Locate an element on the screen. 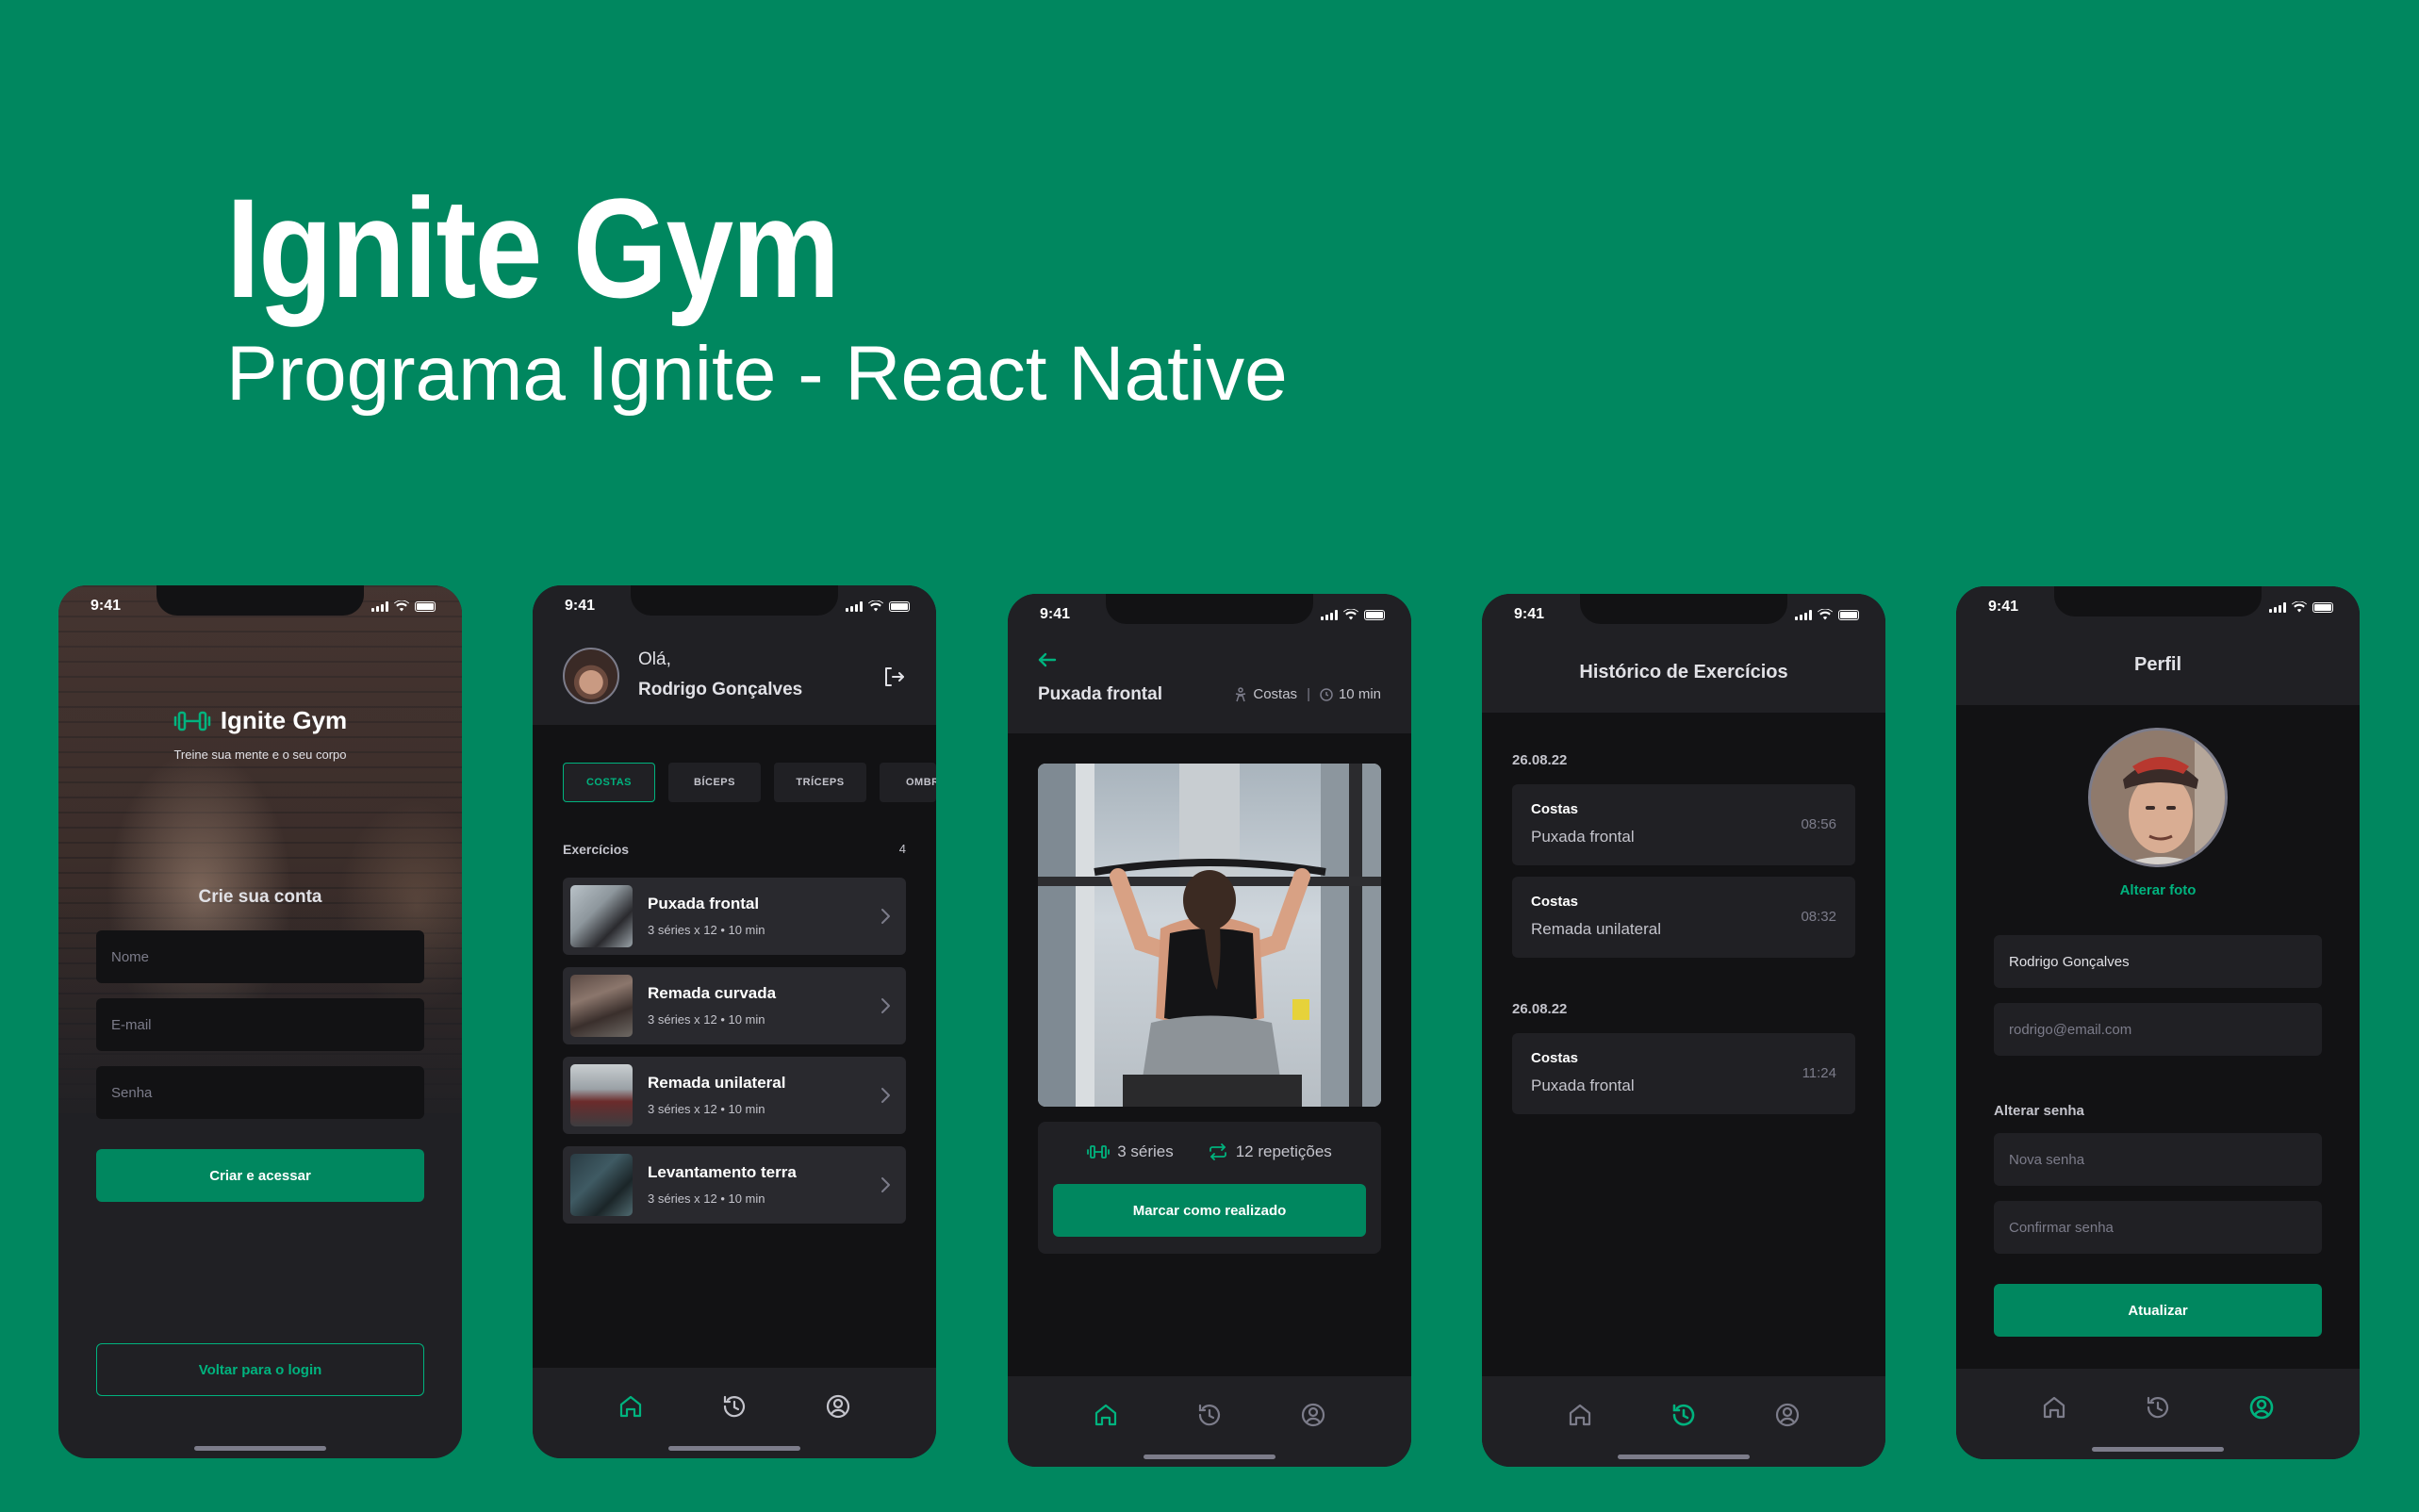  group-tab-triceps: TRÍCEPS is located at coordinates (820, 783).